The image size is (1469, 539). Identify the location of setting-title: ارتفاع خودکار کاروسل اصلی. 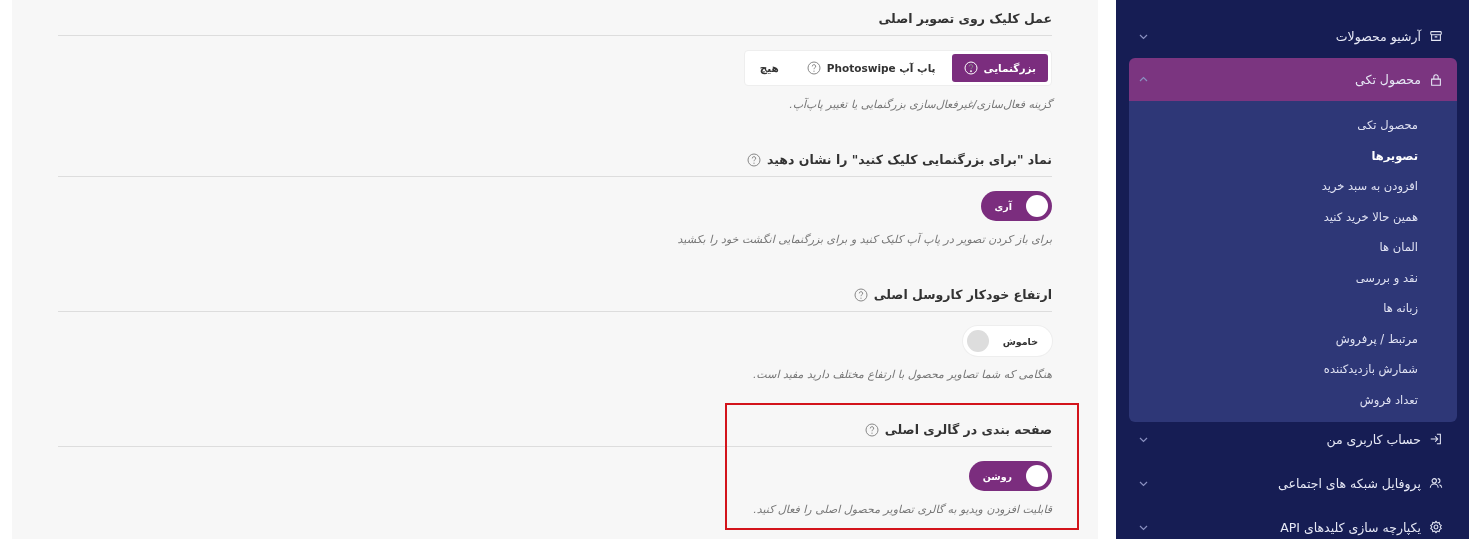
(962, 294).